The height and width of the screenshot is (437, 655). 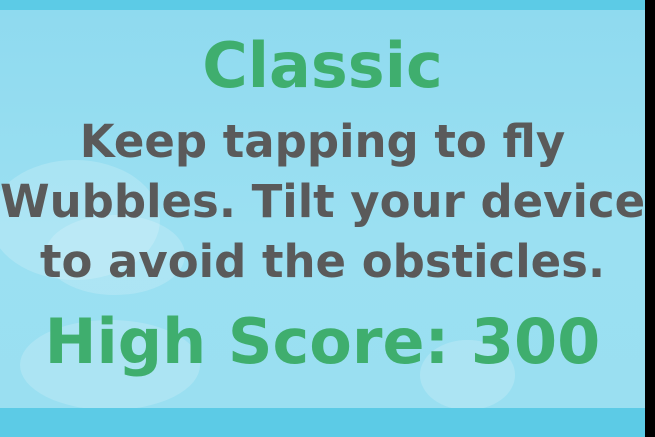 What do you see at coordinates (322, 201) in the screenshot?
I see `description-line-2: Wubbles. Tilt your device` at bounding box center [322, 201].